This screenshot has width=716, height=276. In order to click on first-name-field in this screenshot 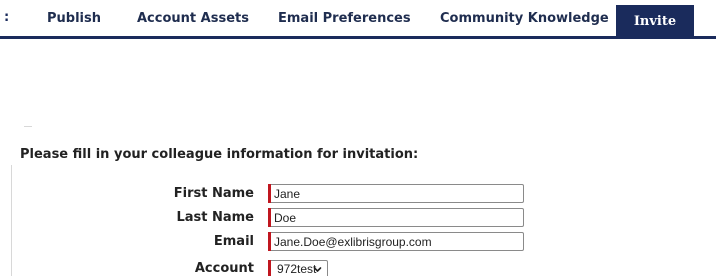, I will do `click(397, 193)`.